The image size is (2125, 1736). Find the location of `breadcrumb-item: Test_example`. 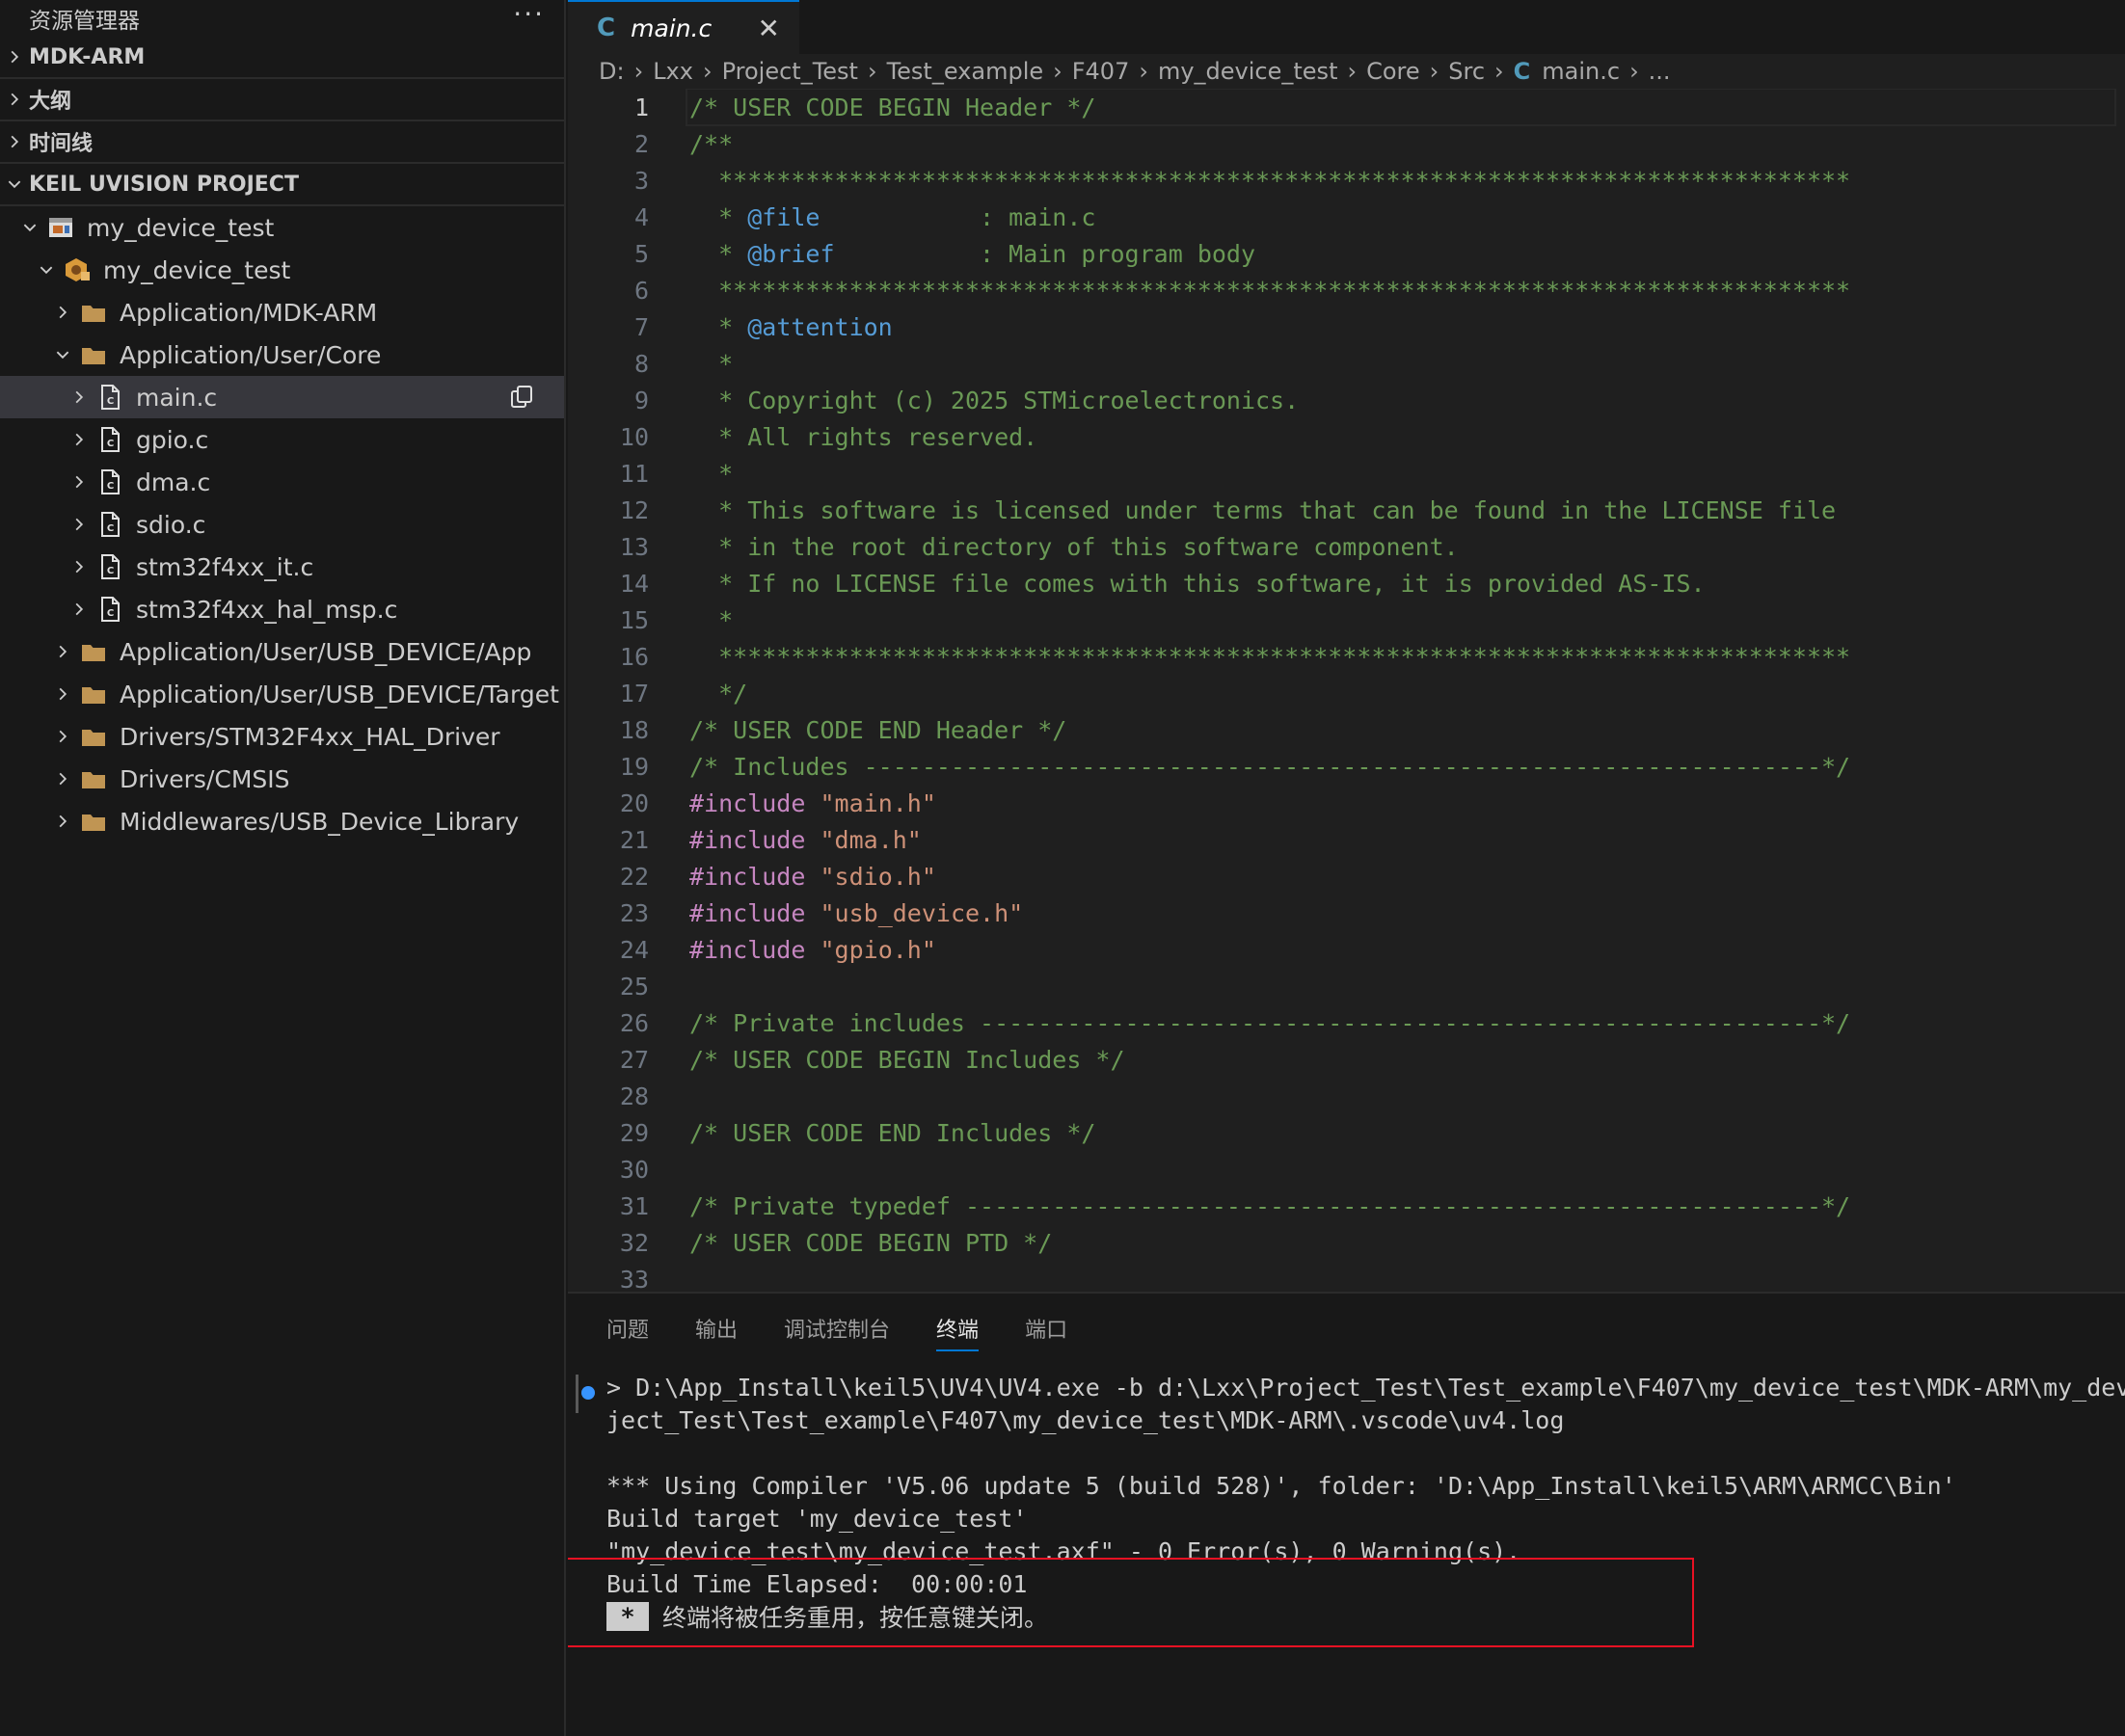

breadcrumb-item: Test_example is located at coordinates (965, 72).